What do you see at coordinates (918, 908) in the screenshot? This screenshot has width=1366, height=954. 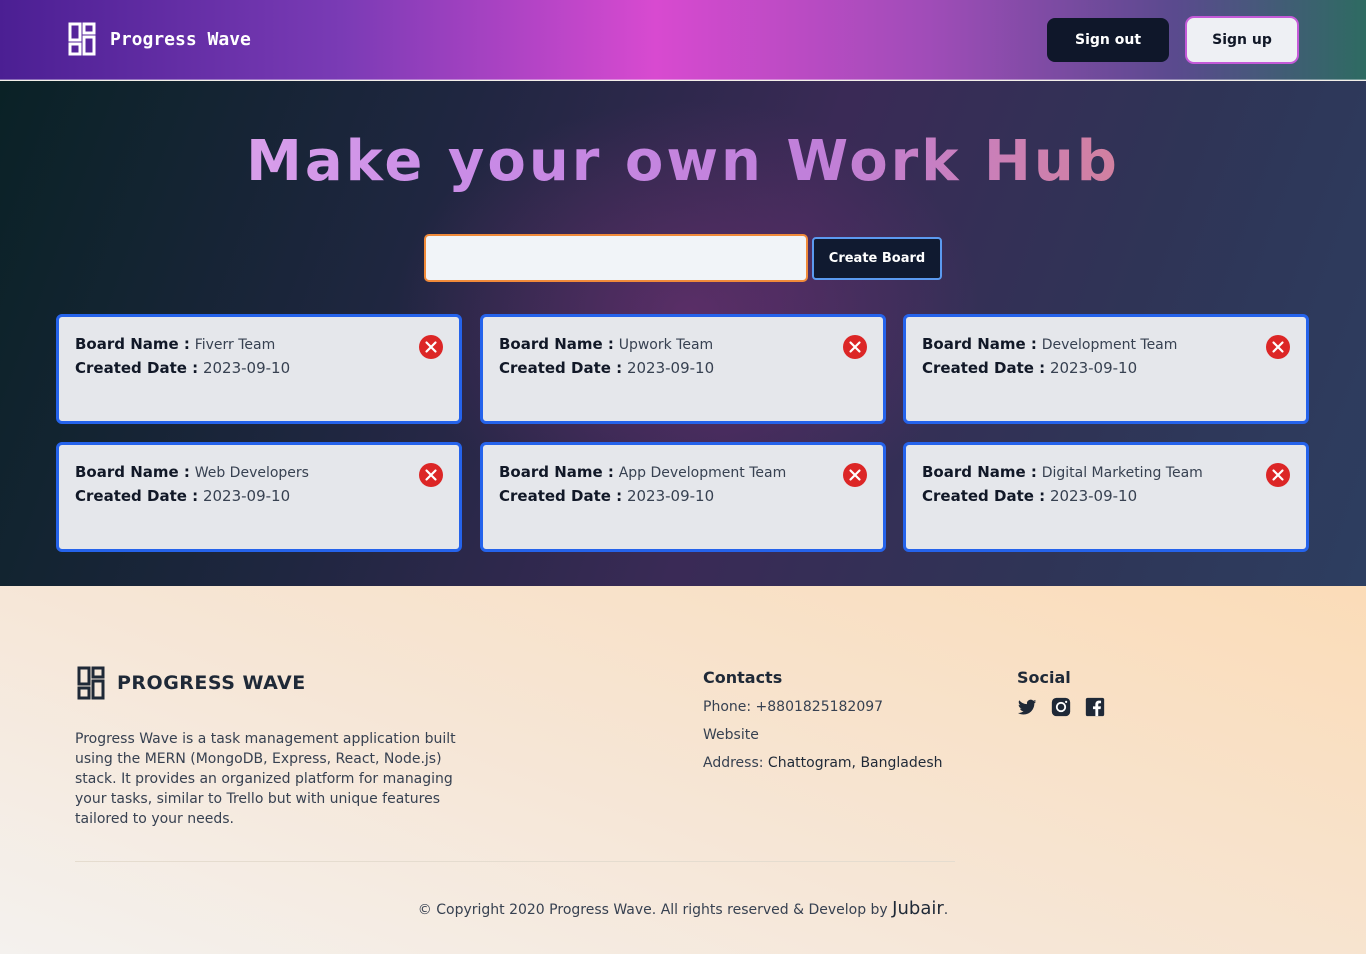 I see `author-link: Jubair` at bounding box center [918, 908].